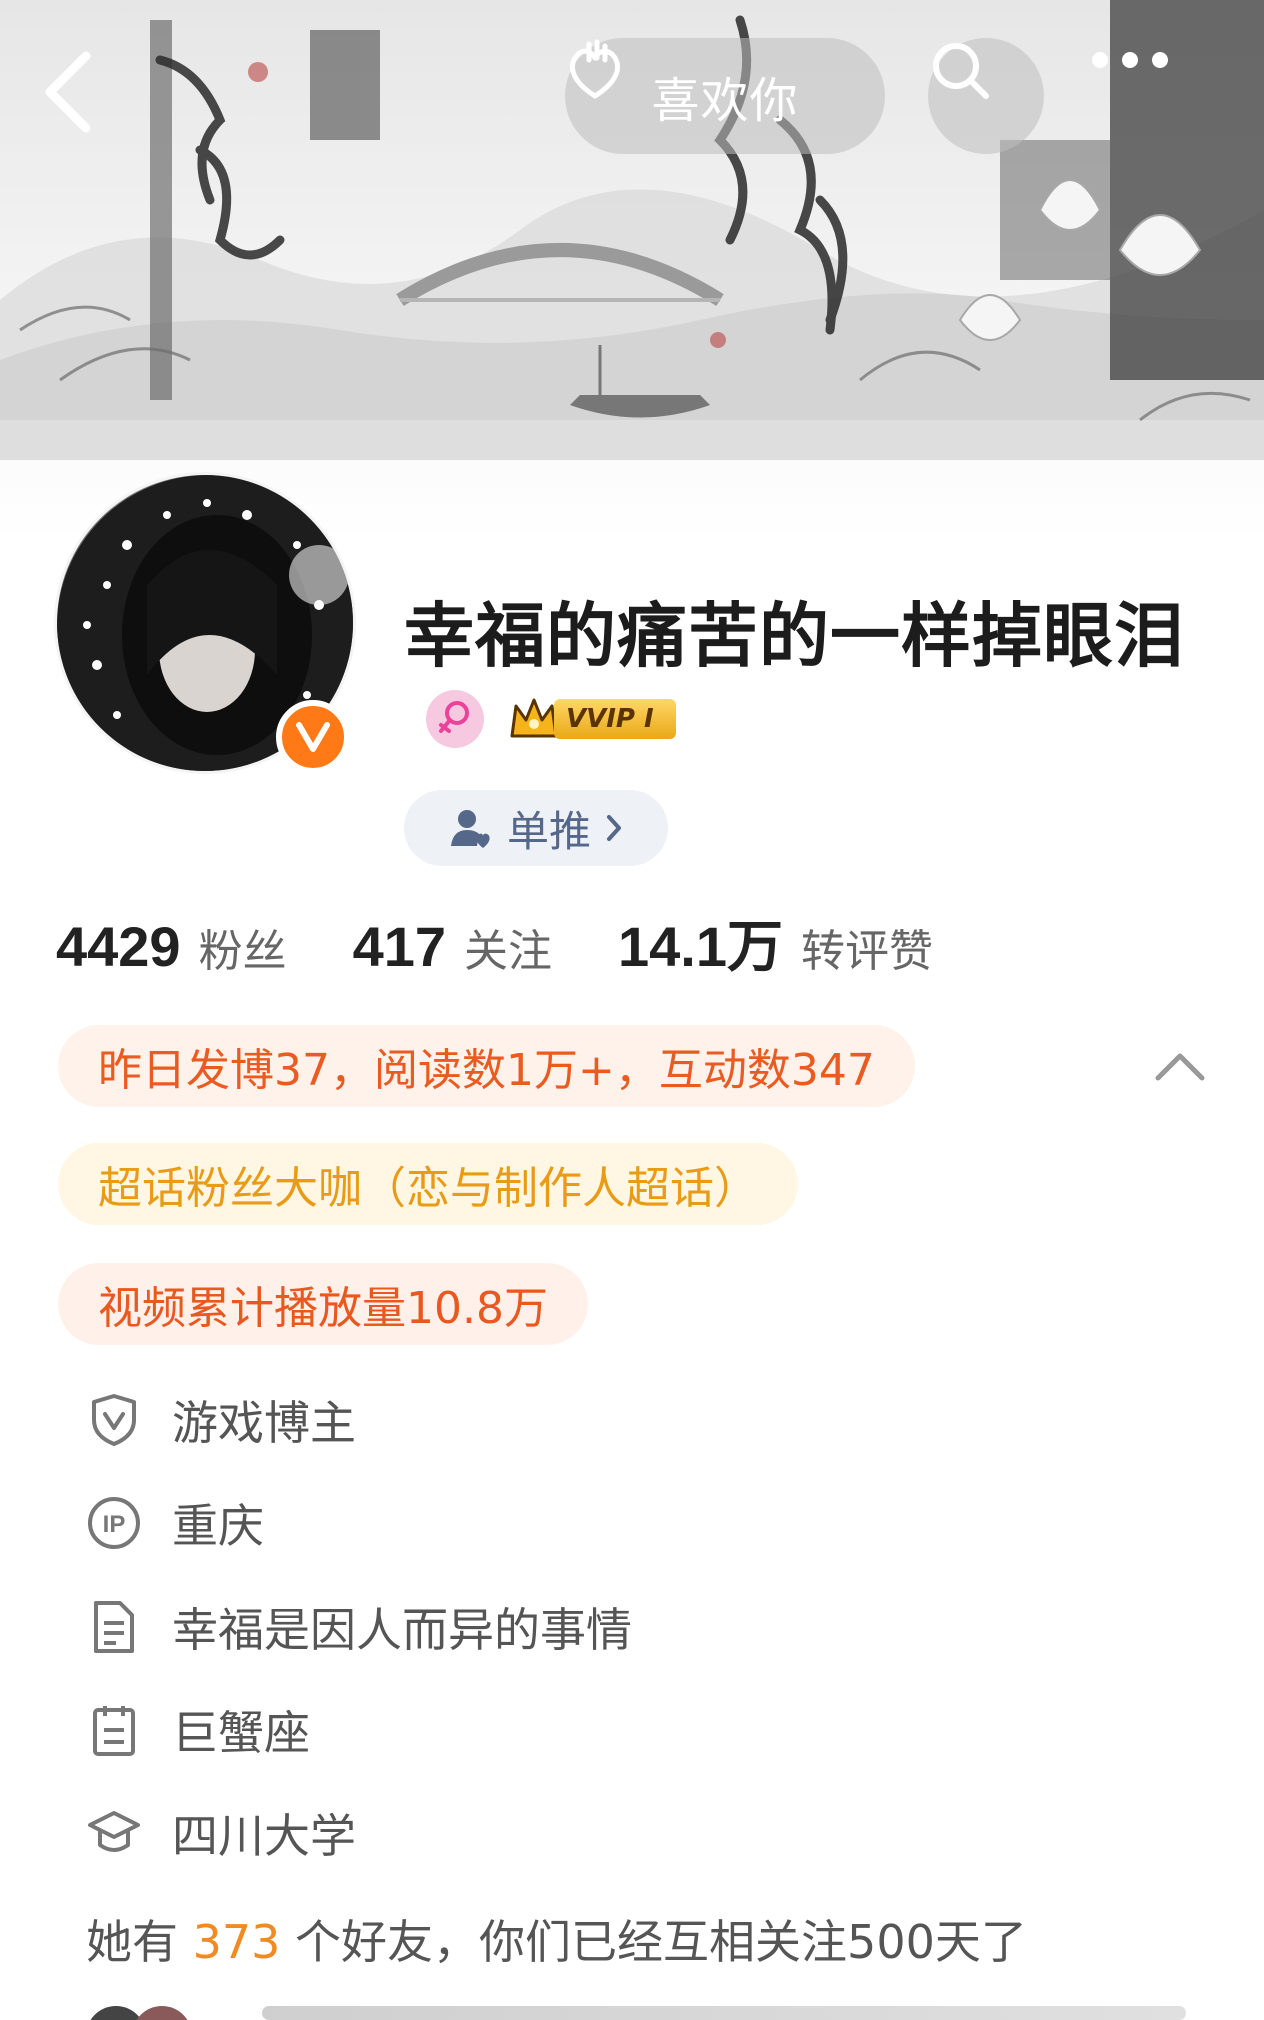  Describe the element at coordinates (162, 2013) in the screenshot. I see `friend-avatar-peek` at that location.